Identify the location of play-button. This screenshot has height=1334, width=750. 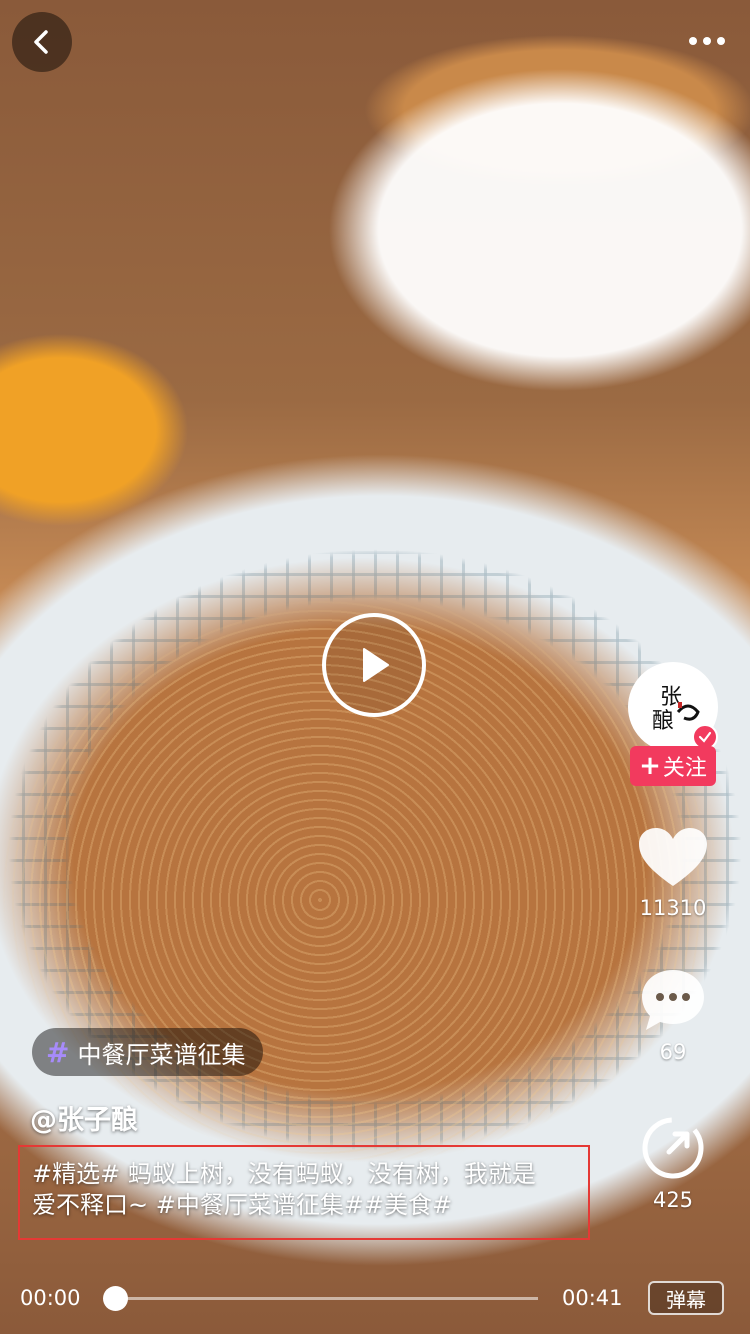
(374, 665).